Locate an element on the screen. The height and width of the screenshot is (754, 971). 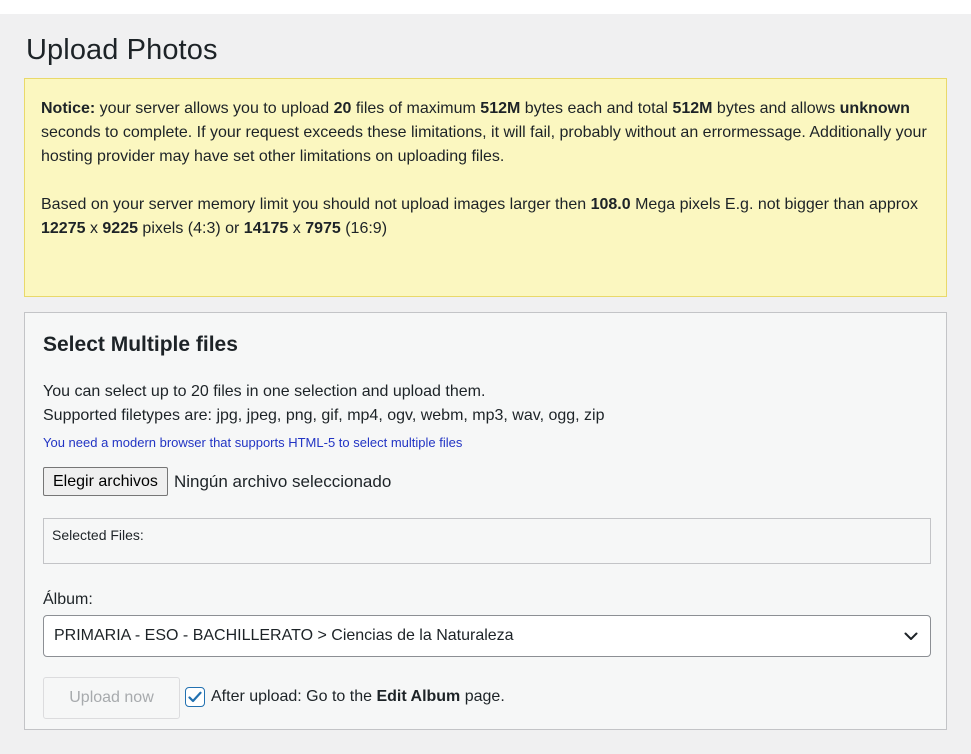
notice-width-4-3: 12275 is located at coordinates (63, 228).